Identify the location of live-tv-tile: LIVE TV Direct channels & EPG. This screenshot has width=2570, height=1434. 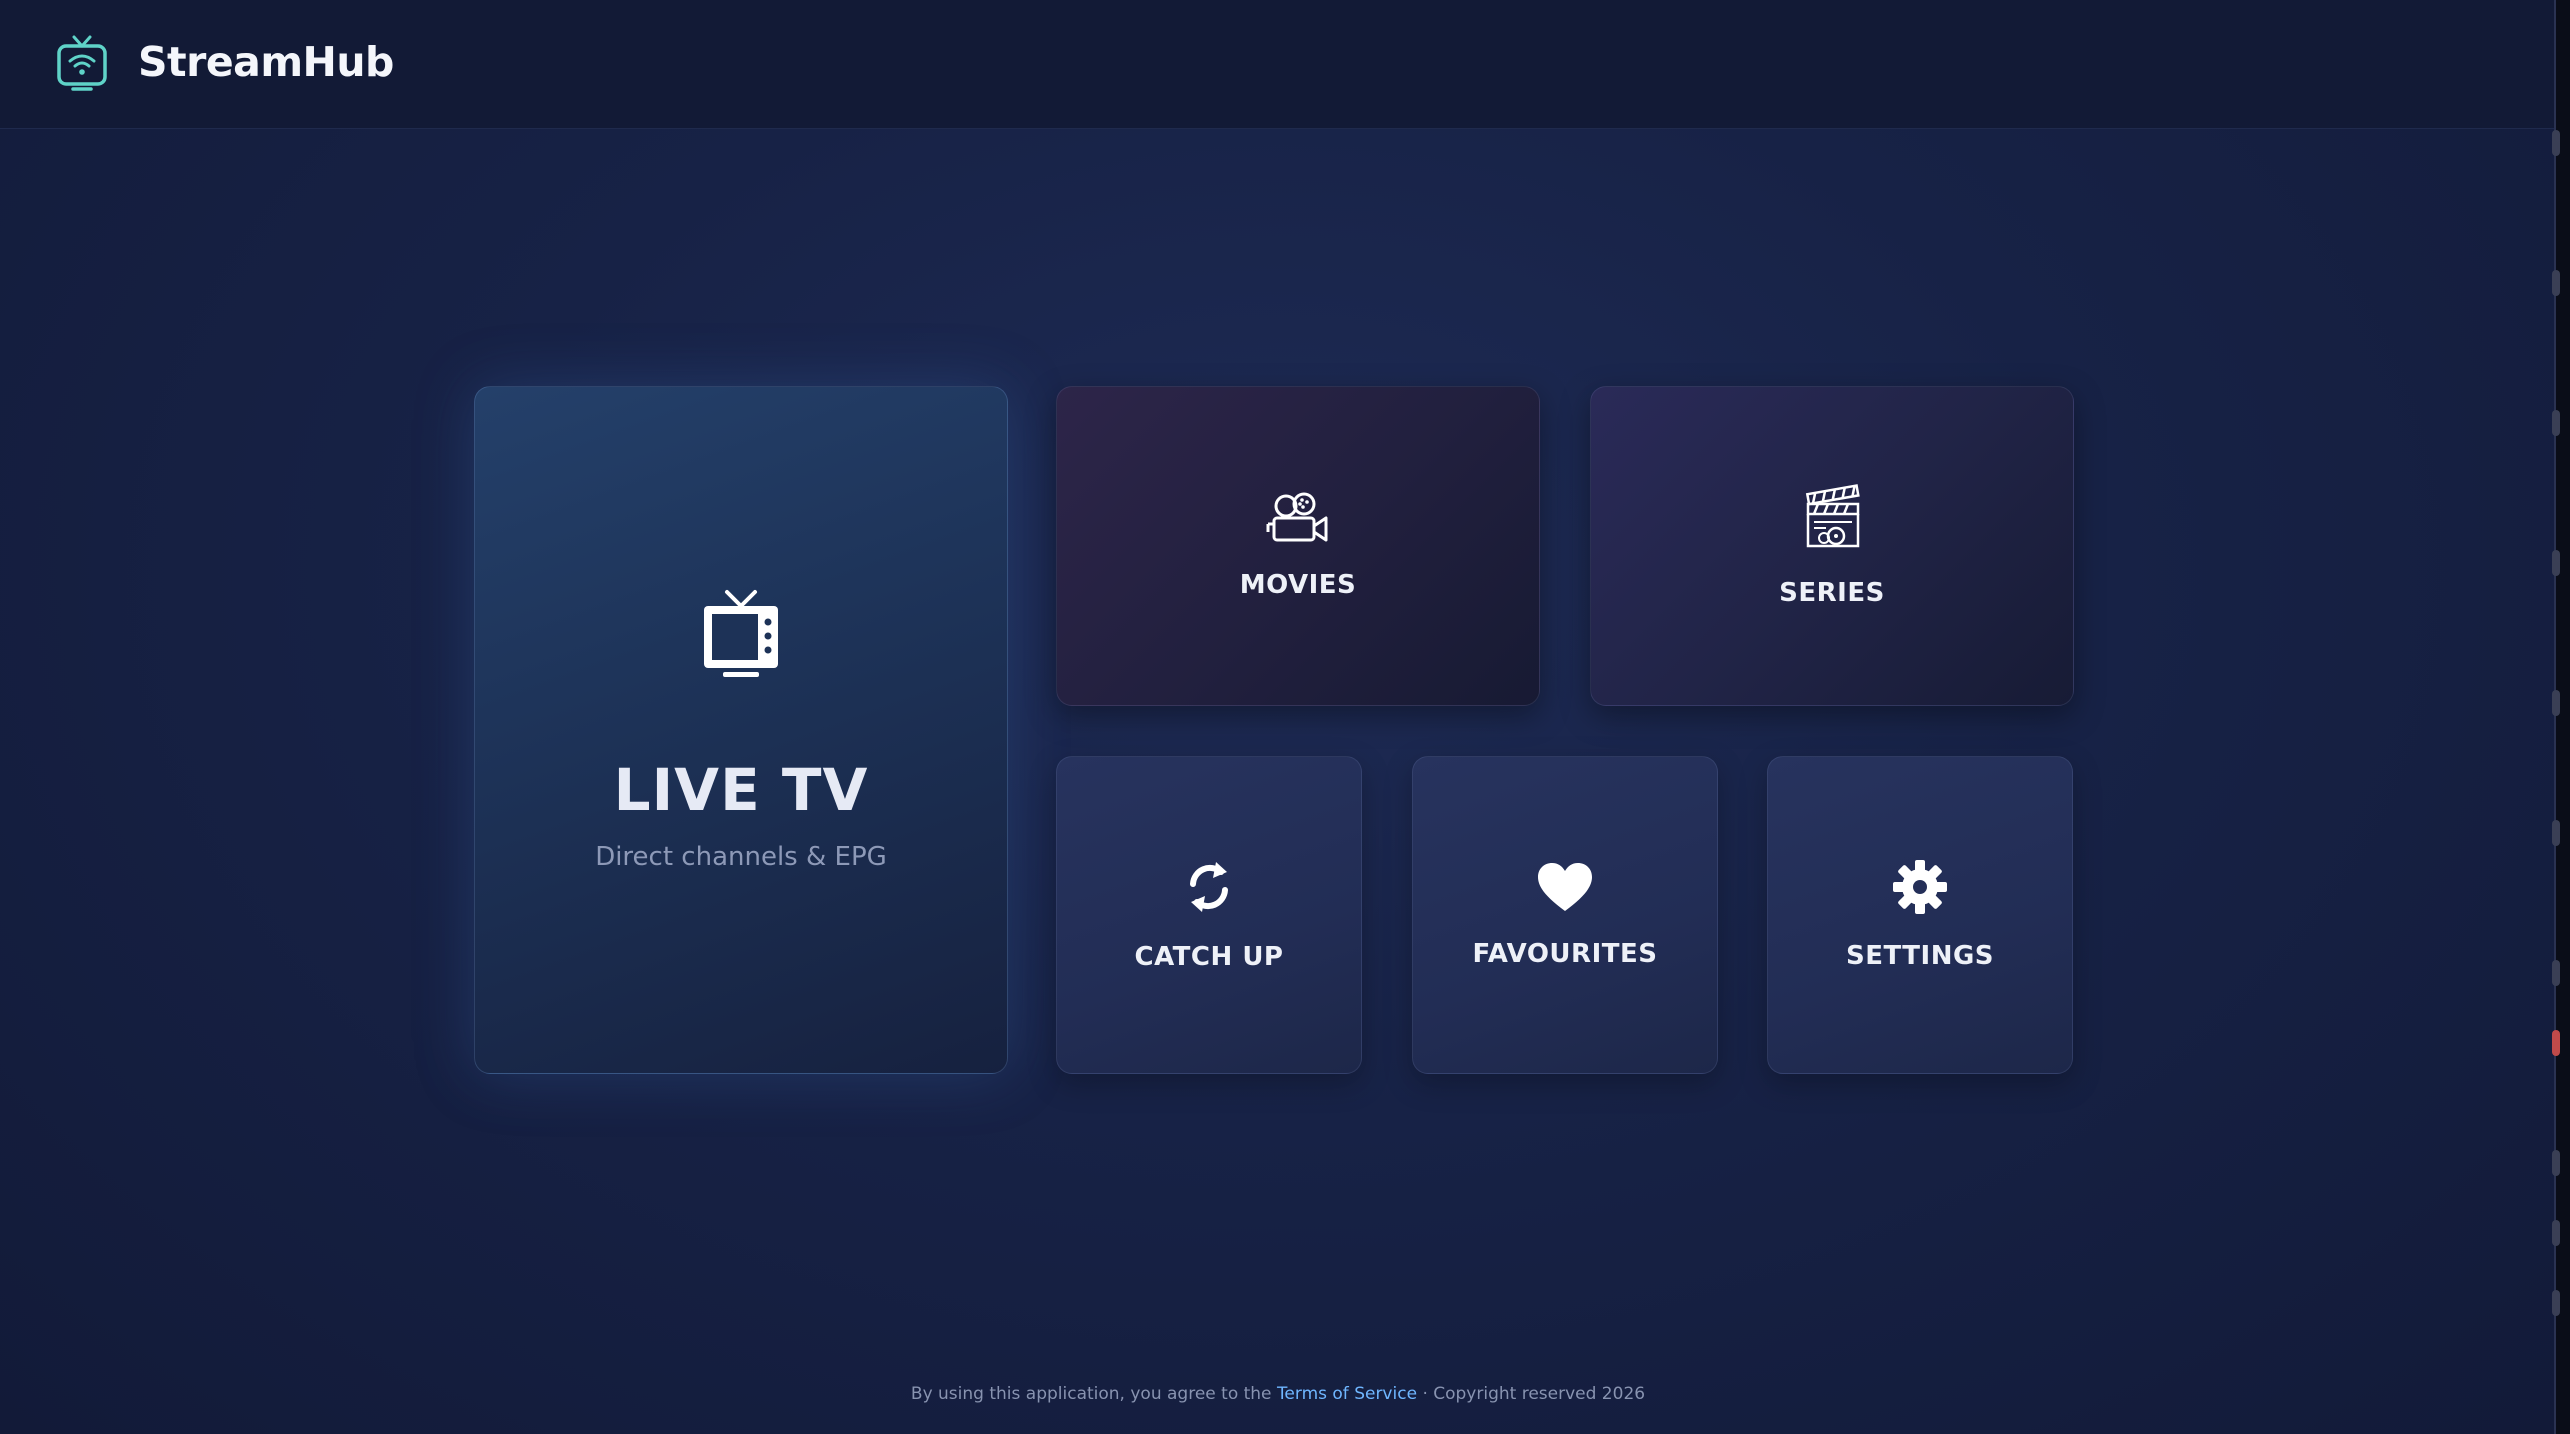
(741, 730).